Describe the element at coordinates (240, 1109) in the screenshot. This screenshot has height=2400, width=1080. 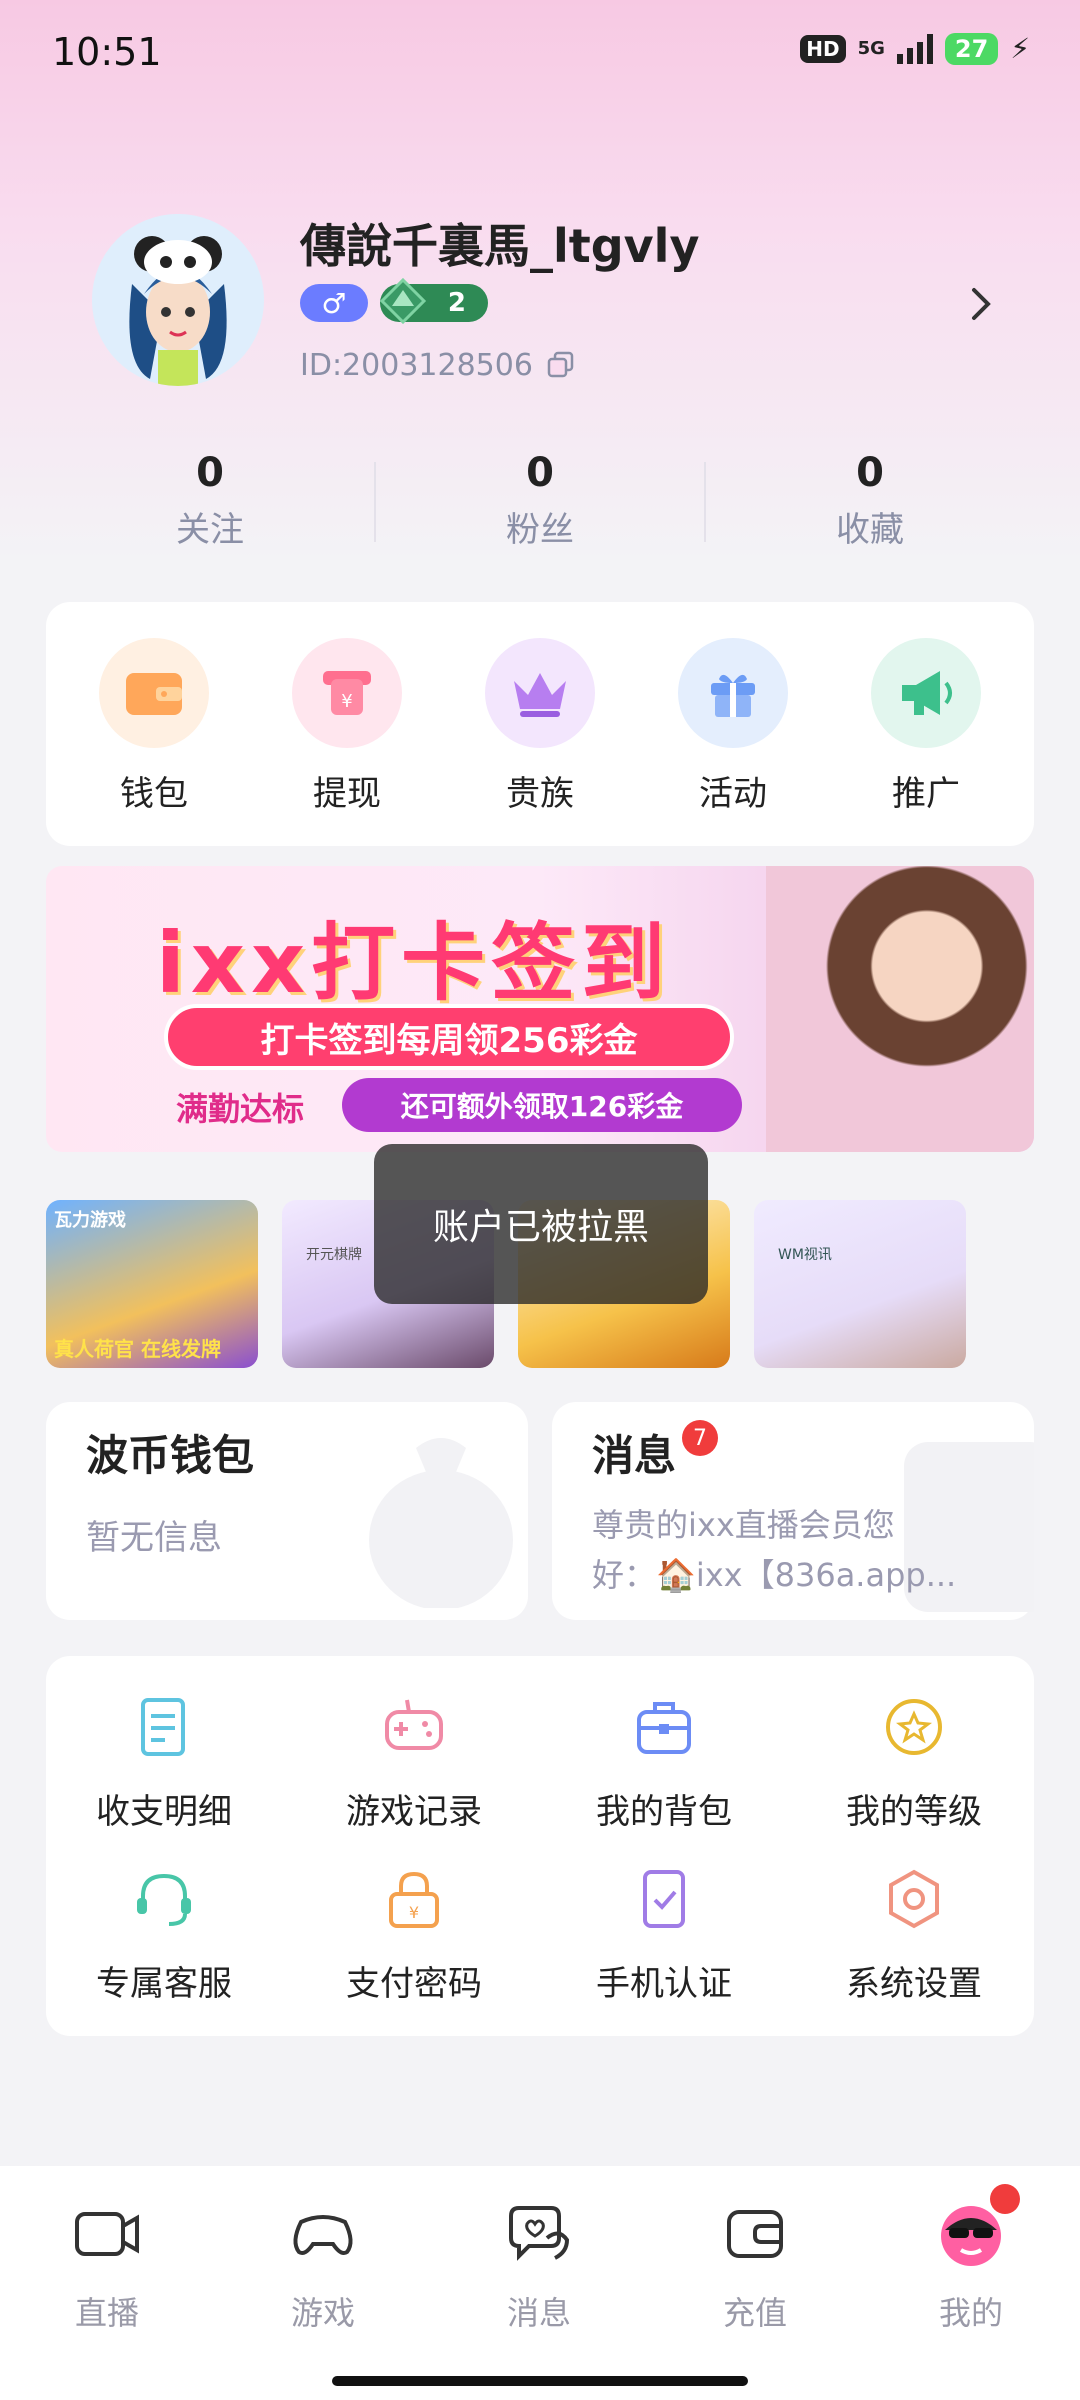
I see `banner-tag: 满勤达标` at that location.